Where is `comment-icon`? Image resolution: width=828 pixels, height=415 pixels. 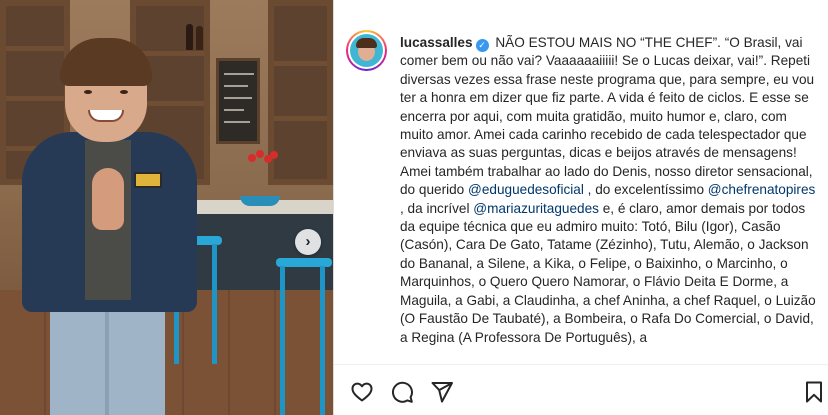
comment-icon is located at coordinates (402, 392).